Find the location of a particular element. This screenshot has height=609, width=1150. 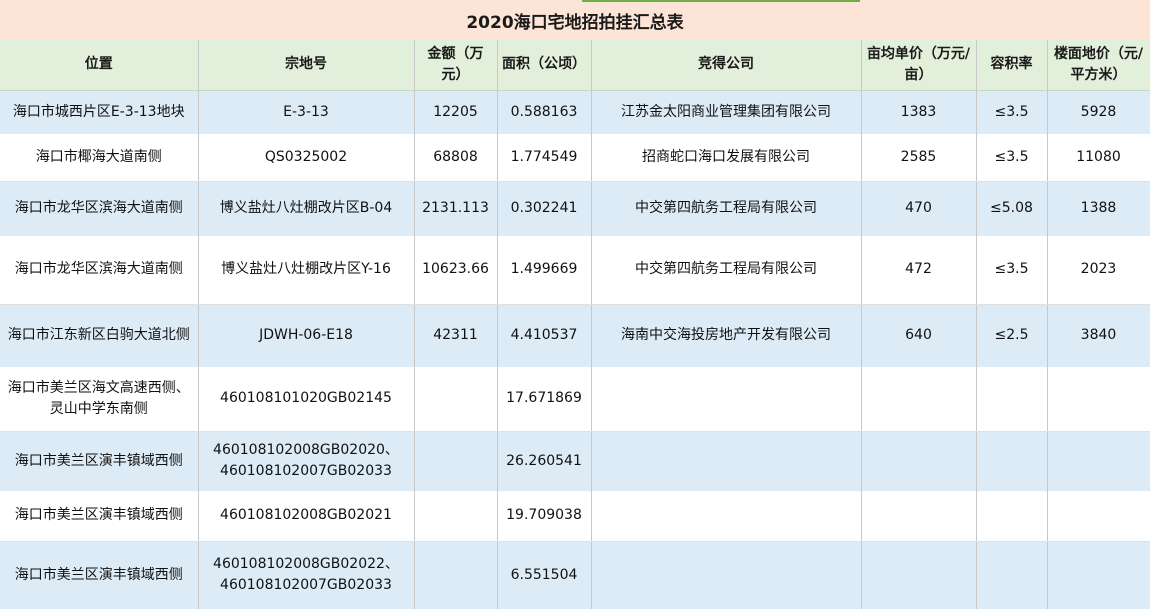

cell-parcel: 460108102008GB02022、460108102007GB02033 is located at coordinates (306, 575).